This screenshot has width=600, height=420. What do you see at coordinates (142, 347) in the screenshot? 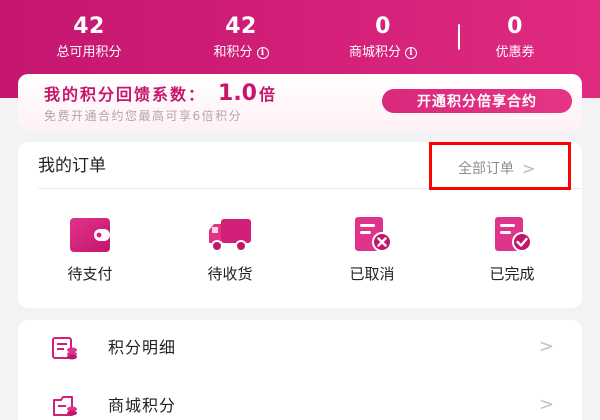
I see `menu-item-label: 积分明细` at bounding box center [142, 347].